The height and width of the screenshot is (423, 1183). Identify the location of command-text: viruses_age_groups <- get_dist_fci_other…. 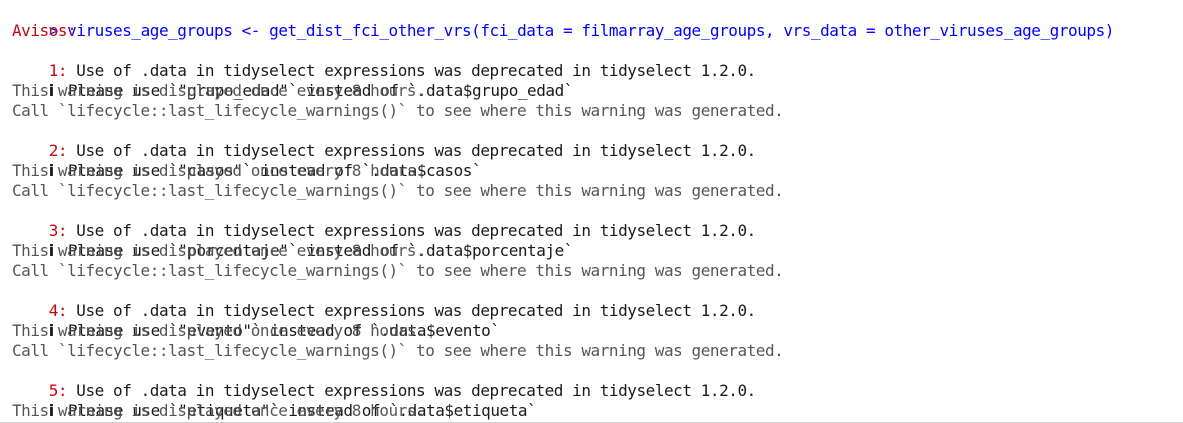
(590, 30).